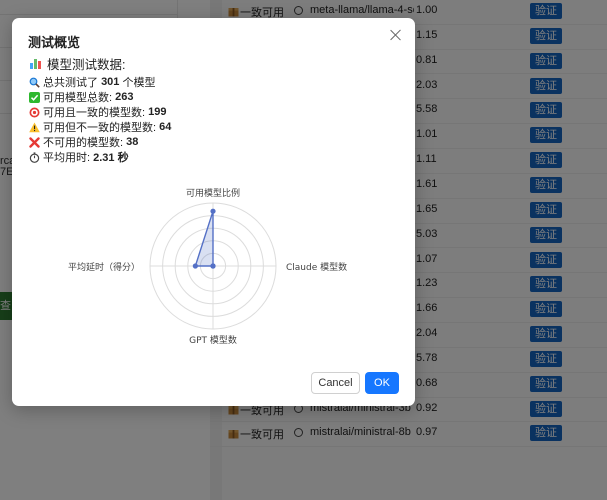 The height and width of the screenshot is (500, 607). I want to click on target-icon, so click(34, 112).